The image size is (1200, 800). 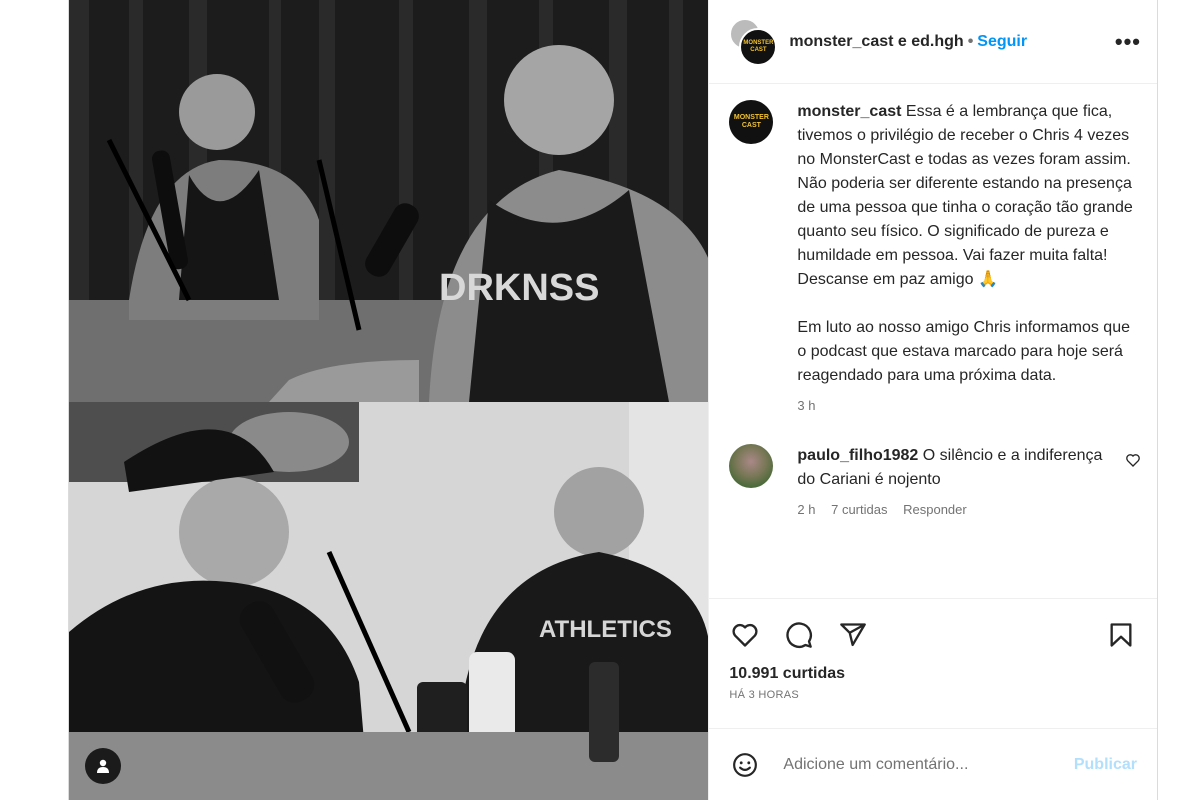 I want to click on post-actions: 10.991 curtidas HÁ 3 HORAS, so click(x=933, y=663).